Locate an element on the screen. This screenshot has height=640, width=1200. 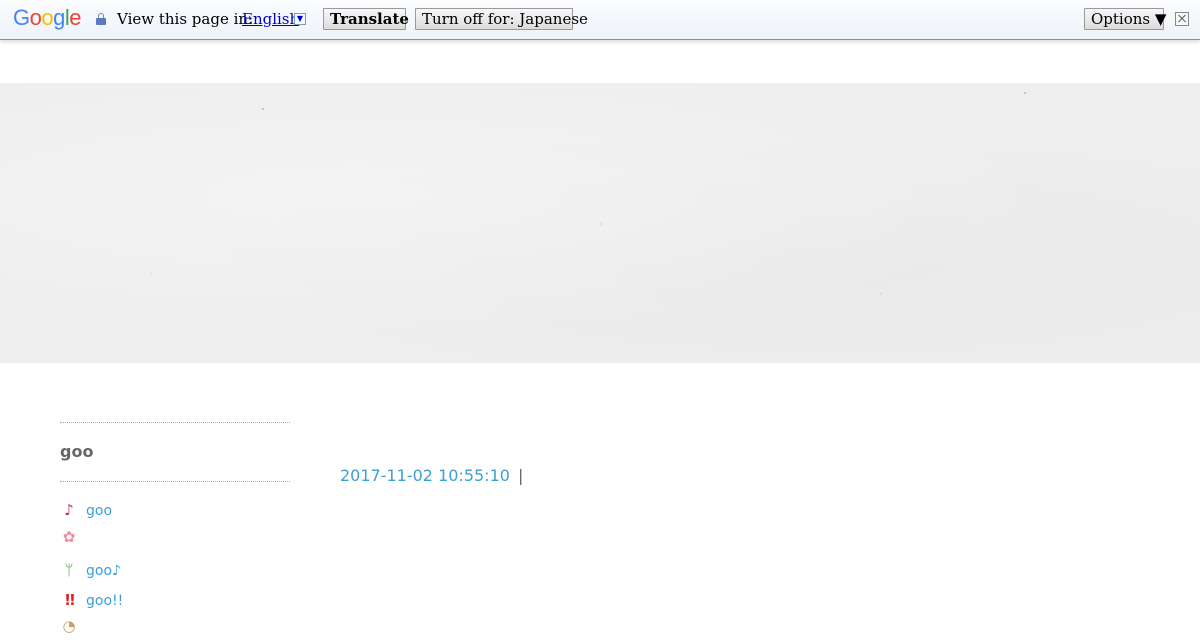
turn-off-button: Turn off for: Japanese is located at coordinates (501, 19).